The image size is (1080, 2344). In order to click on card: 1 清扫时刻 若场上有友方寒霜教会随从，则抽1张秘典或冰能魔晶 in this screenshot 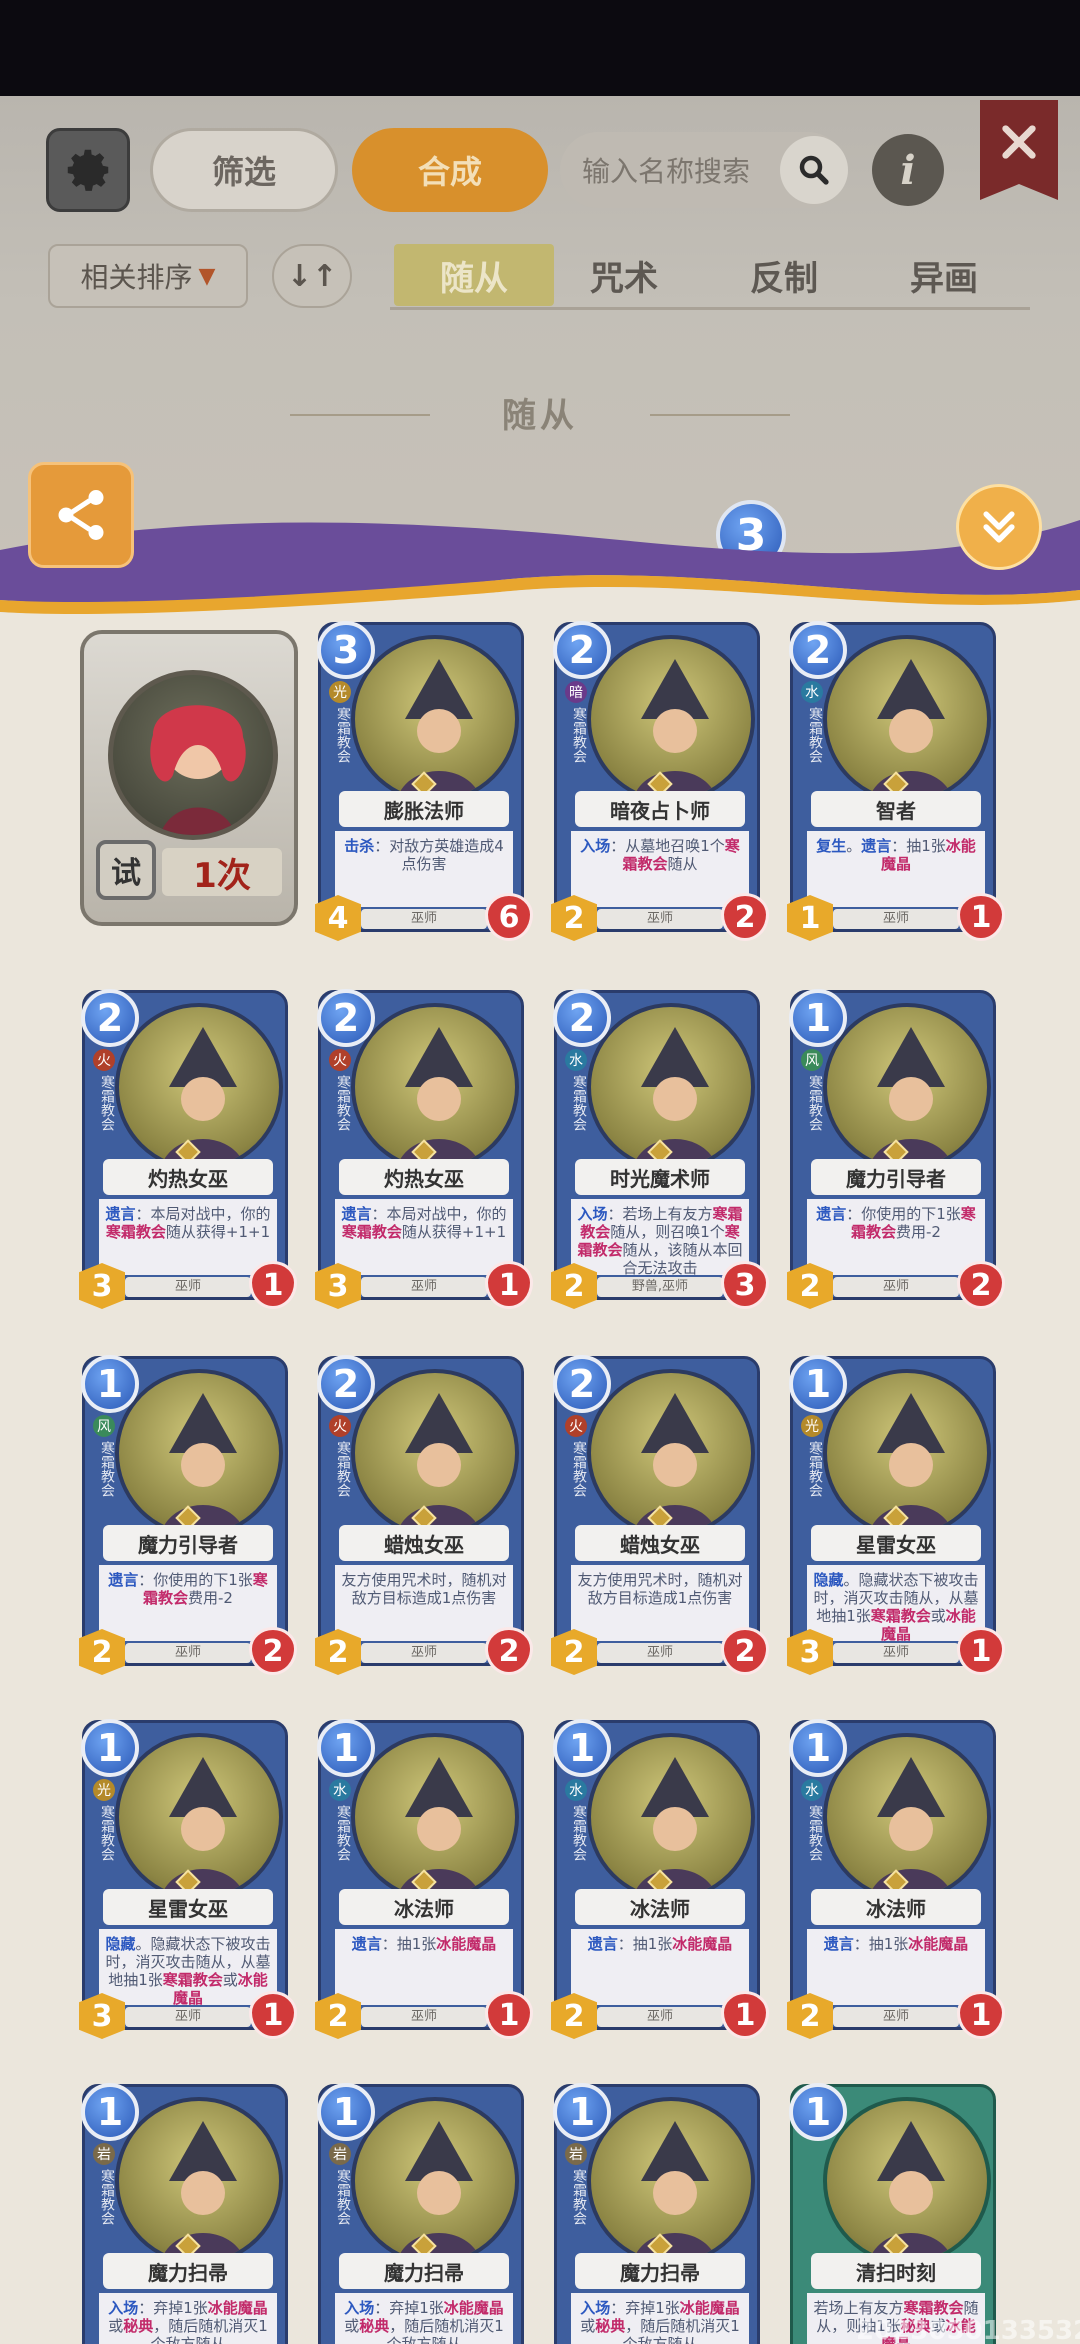, I will do `click(892, 2213)`.